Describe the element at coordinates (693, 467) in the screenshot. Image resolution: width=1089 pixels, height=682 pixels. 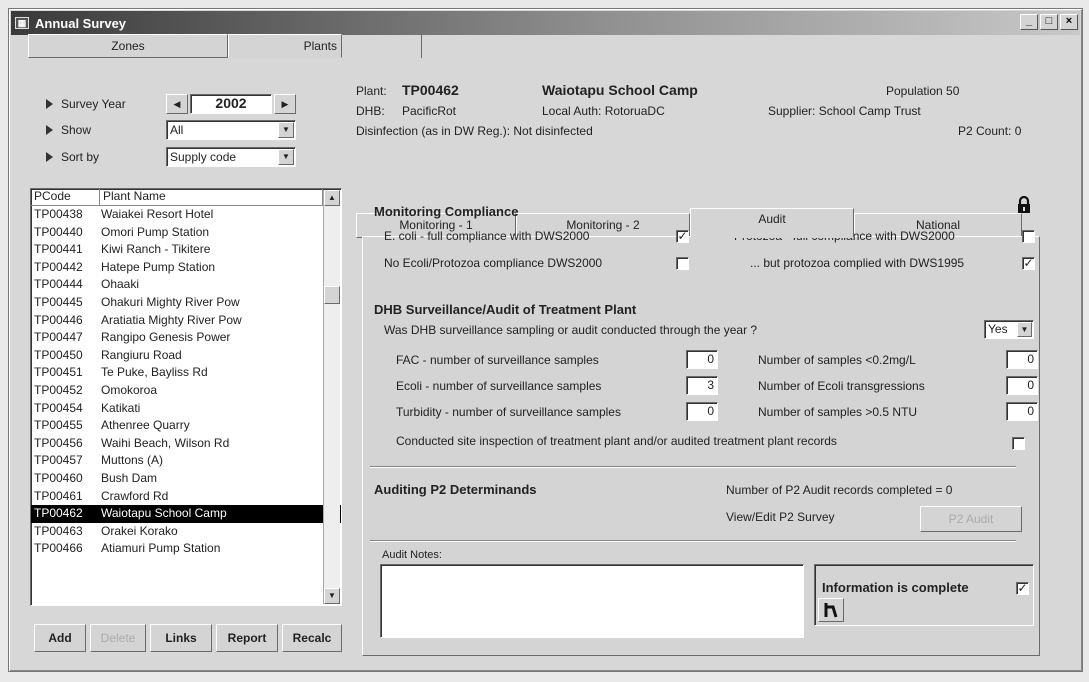
I see `divider` at that location.